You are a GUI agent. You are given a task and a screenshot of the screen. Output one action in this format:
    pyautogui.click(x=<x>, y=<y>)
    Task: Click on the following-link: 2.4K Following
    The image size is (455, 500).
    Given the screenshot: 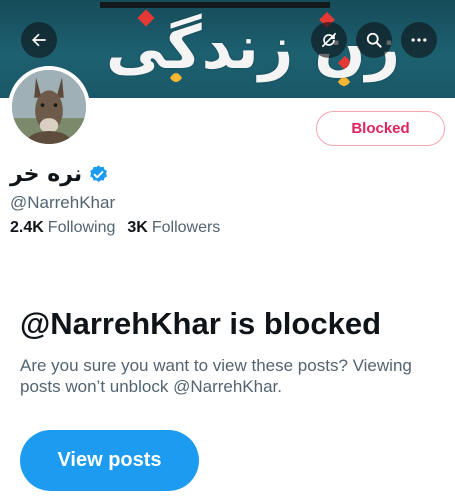 What is the action you would take?
    pyautogui.click(x=62, y=228)
    